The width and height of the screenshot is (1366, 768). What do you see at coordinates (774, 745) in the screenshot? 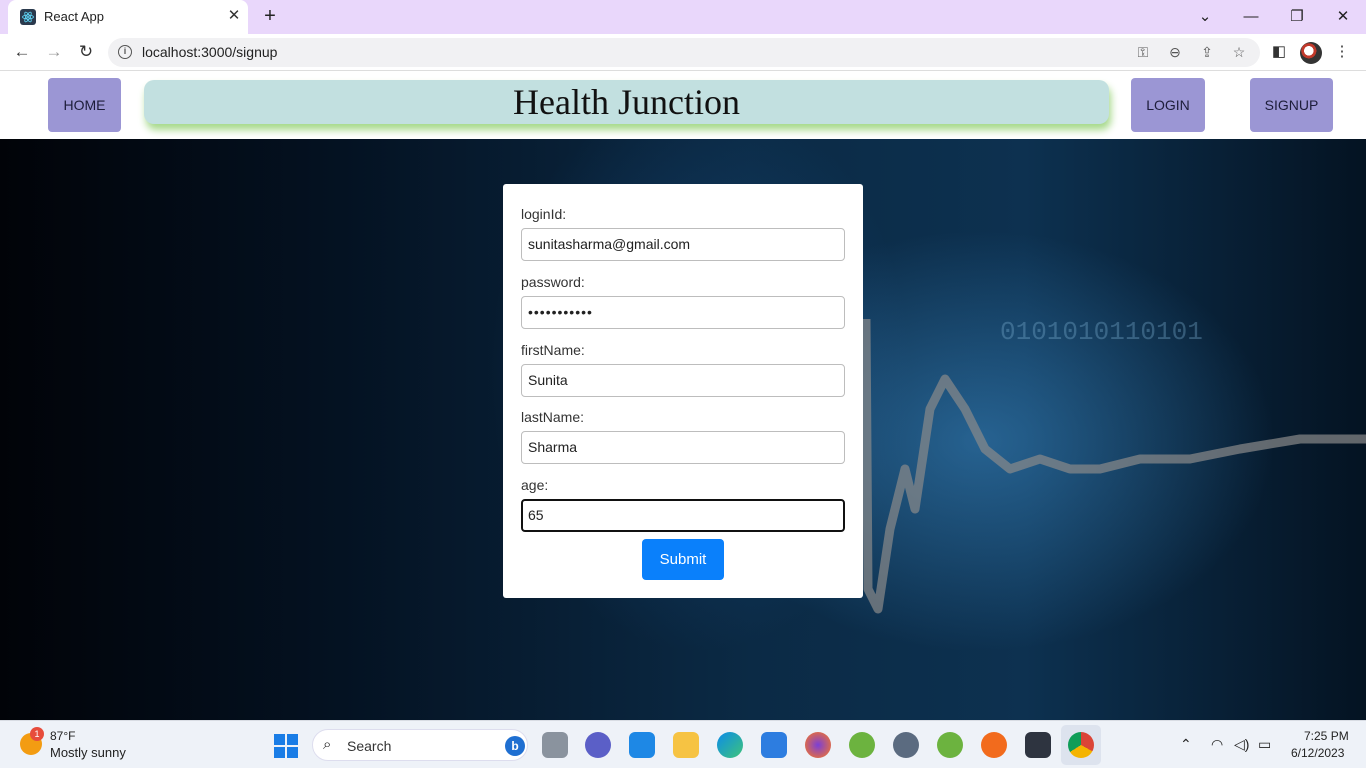
I see `ms-store-icon` at bounding box center [774, 745].